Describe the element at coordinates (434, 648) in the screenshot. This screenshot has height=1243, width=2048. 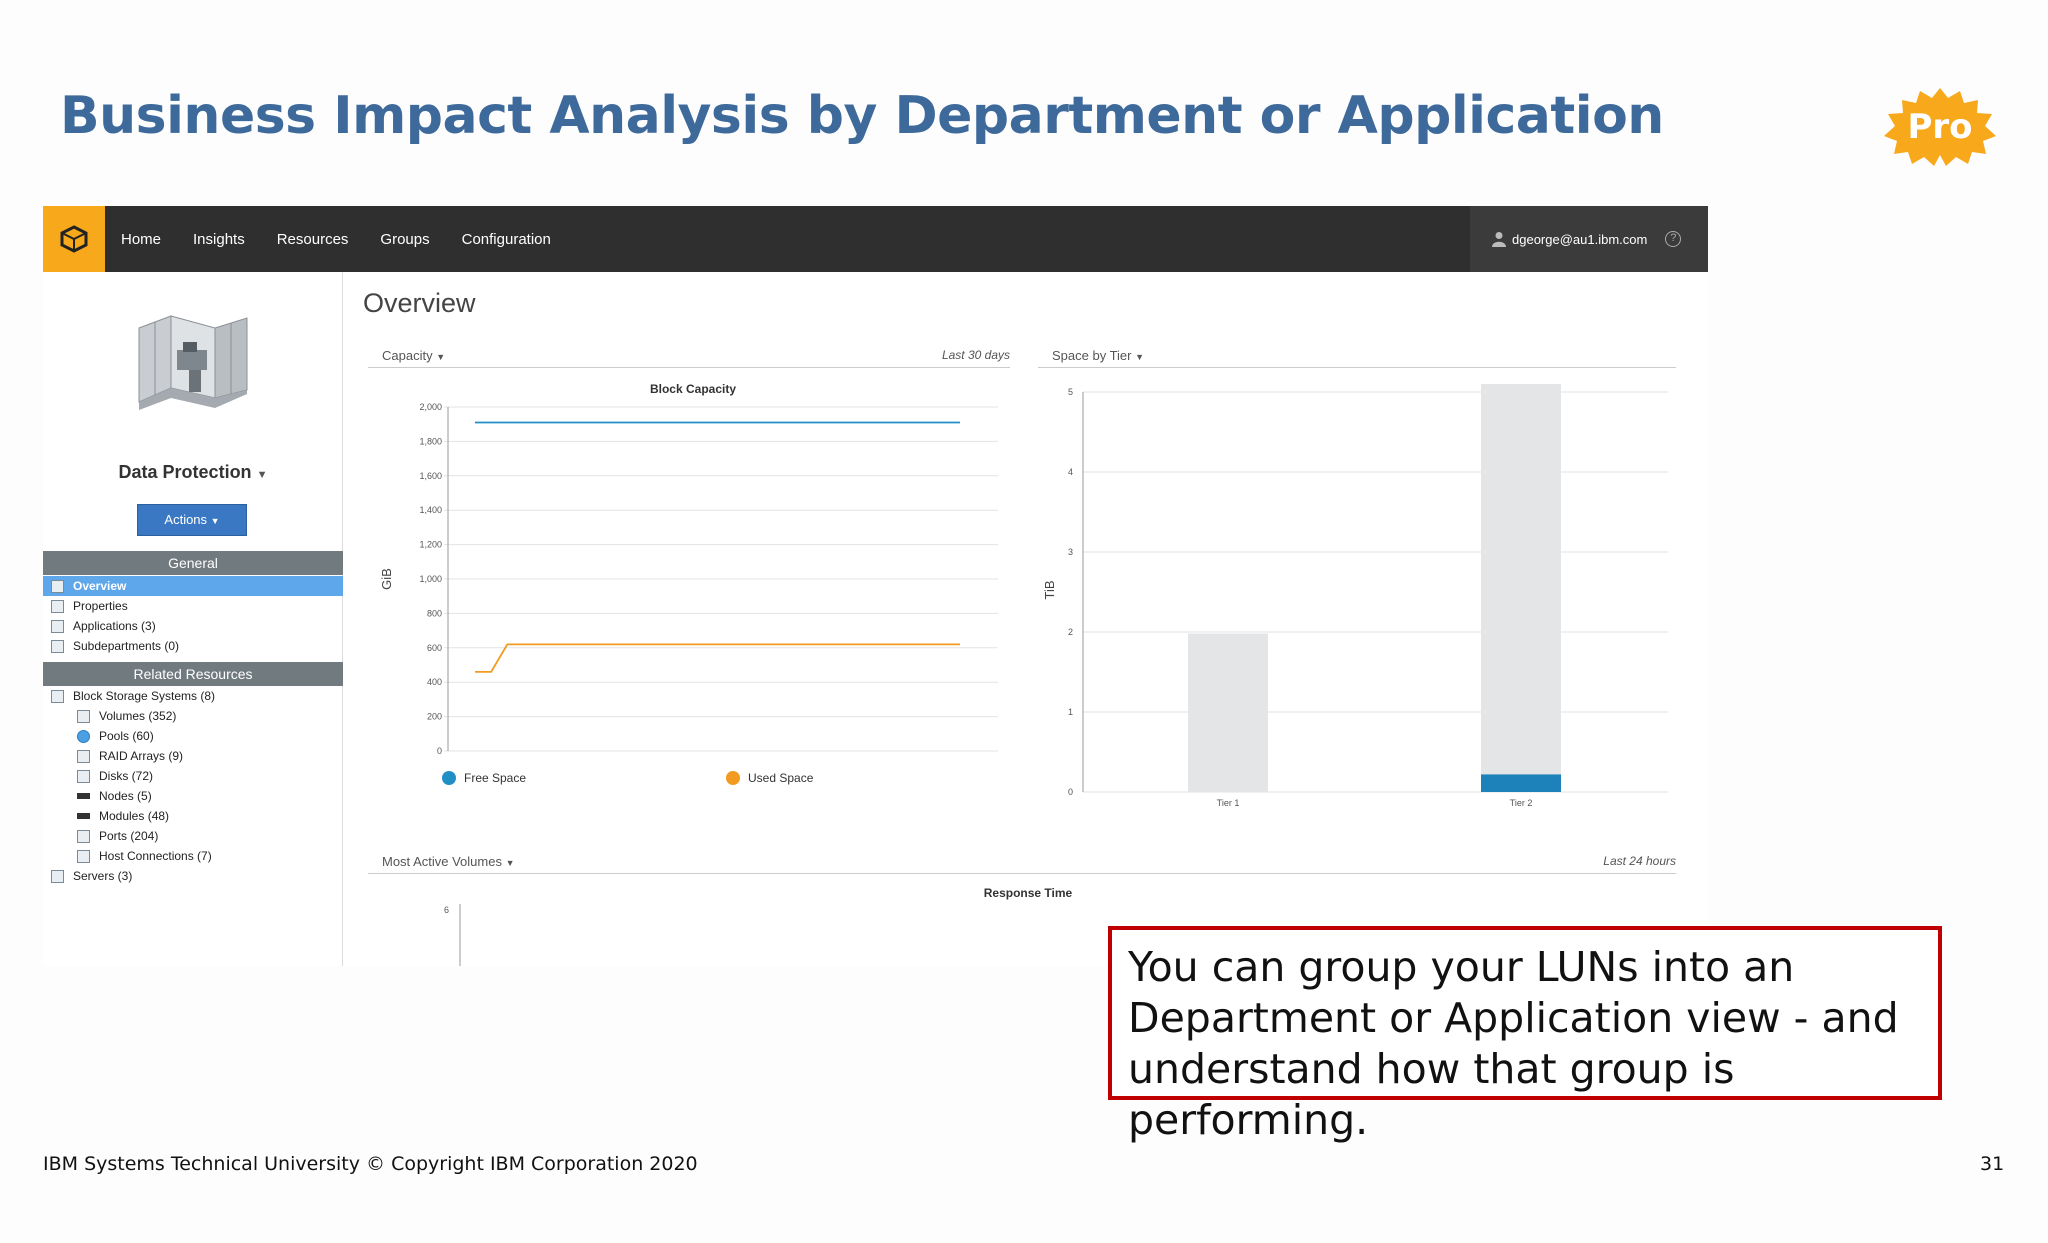
I see `capacity-y-tick-label: 600` at that location.